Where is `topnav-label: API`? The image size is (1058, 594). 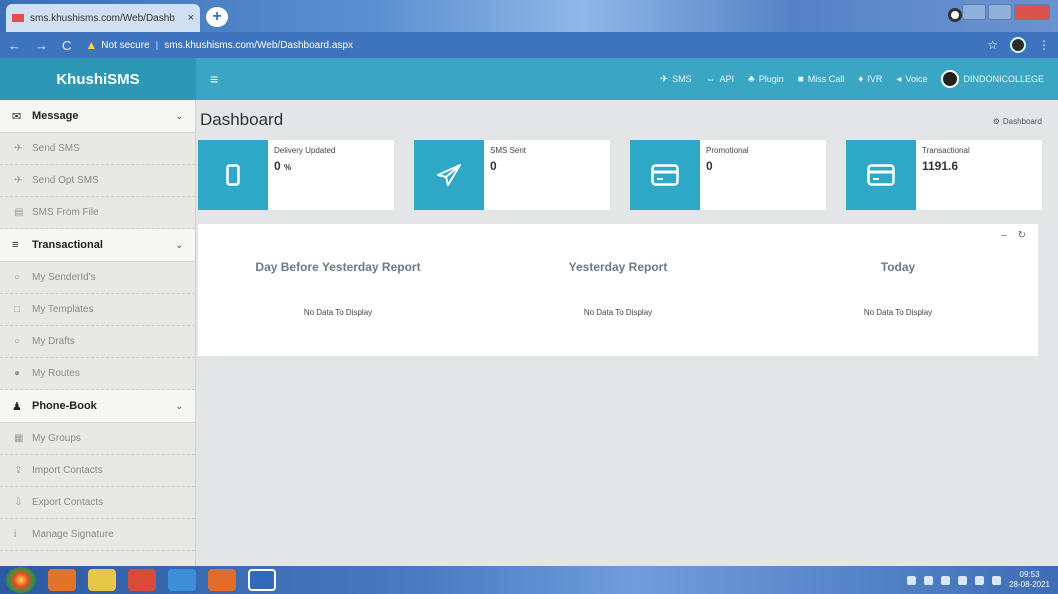
topnav-label: API is located at coordinates (727, 79).